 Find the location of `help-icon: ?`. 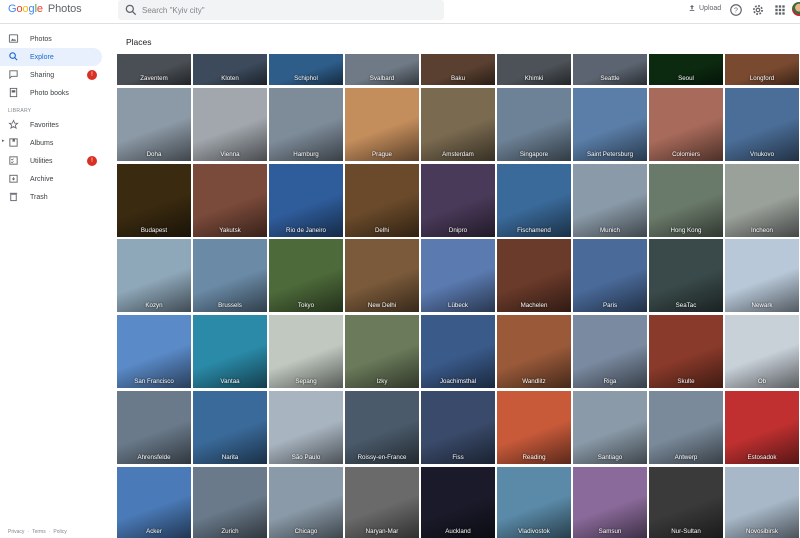

help-icon: ? is located at coordinates (736, 10).